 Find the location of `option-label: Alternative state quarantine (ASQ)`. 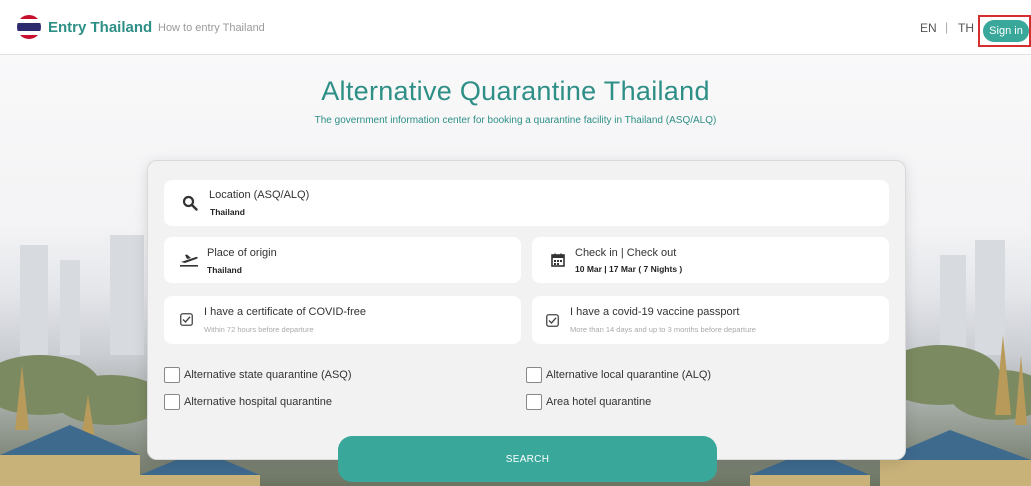

option-label: Alternative state quarantine (ASQ) is located at coordinates (268, 375).